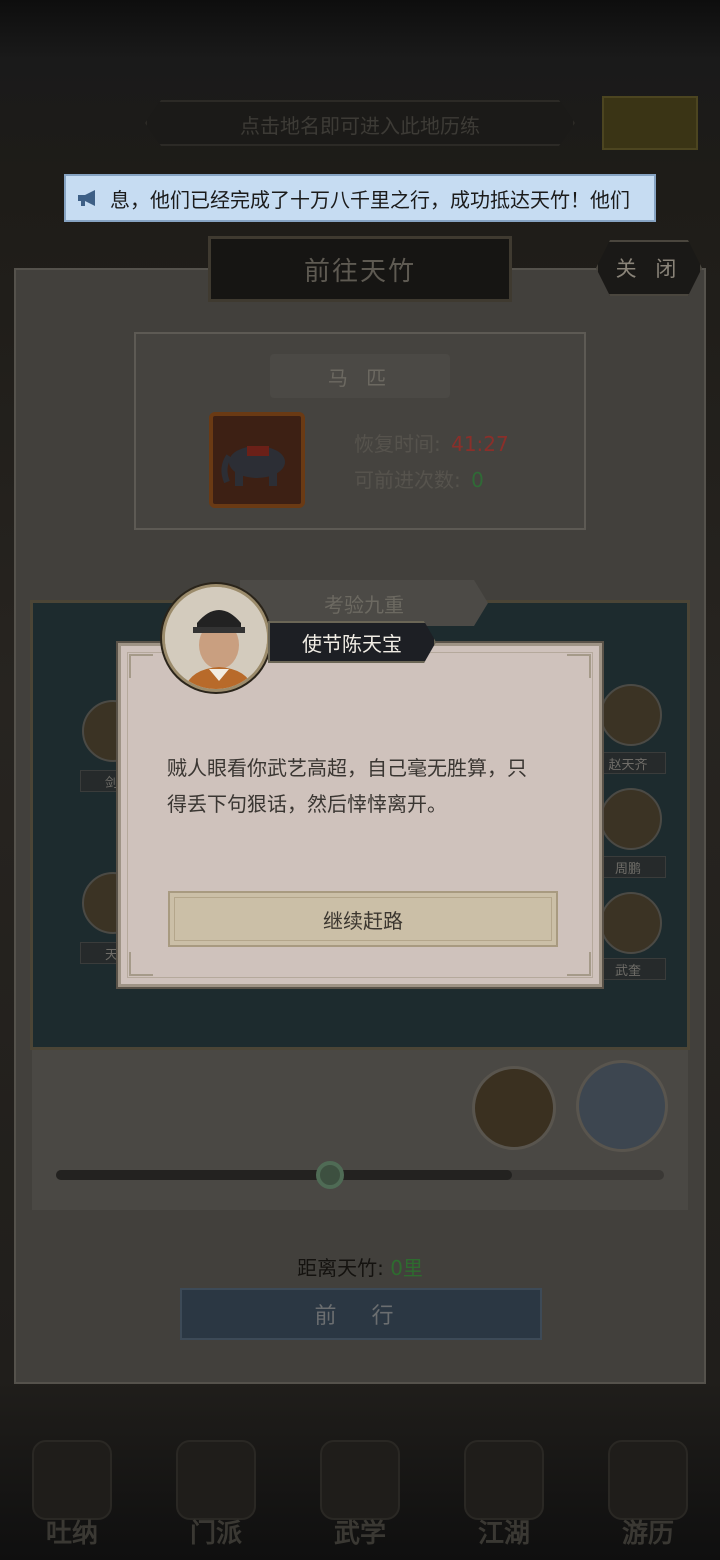 This screenshot has height=1560, width=720. I want to click on dialog-message: 贼人眼看你武艺高超，自己毫无胜算，只 得丢下句狠话，然后悻悻离开。, so click(365, 786).